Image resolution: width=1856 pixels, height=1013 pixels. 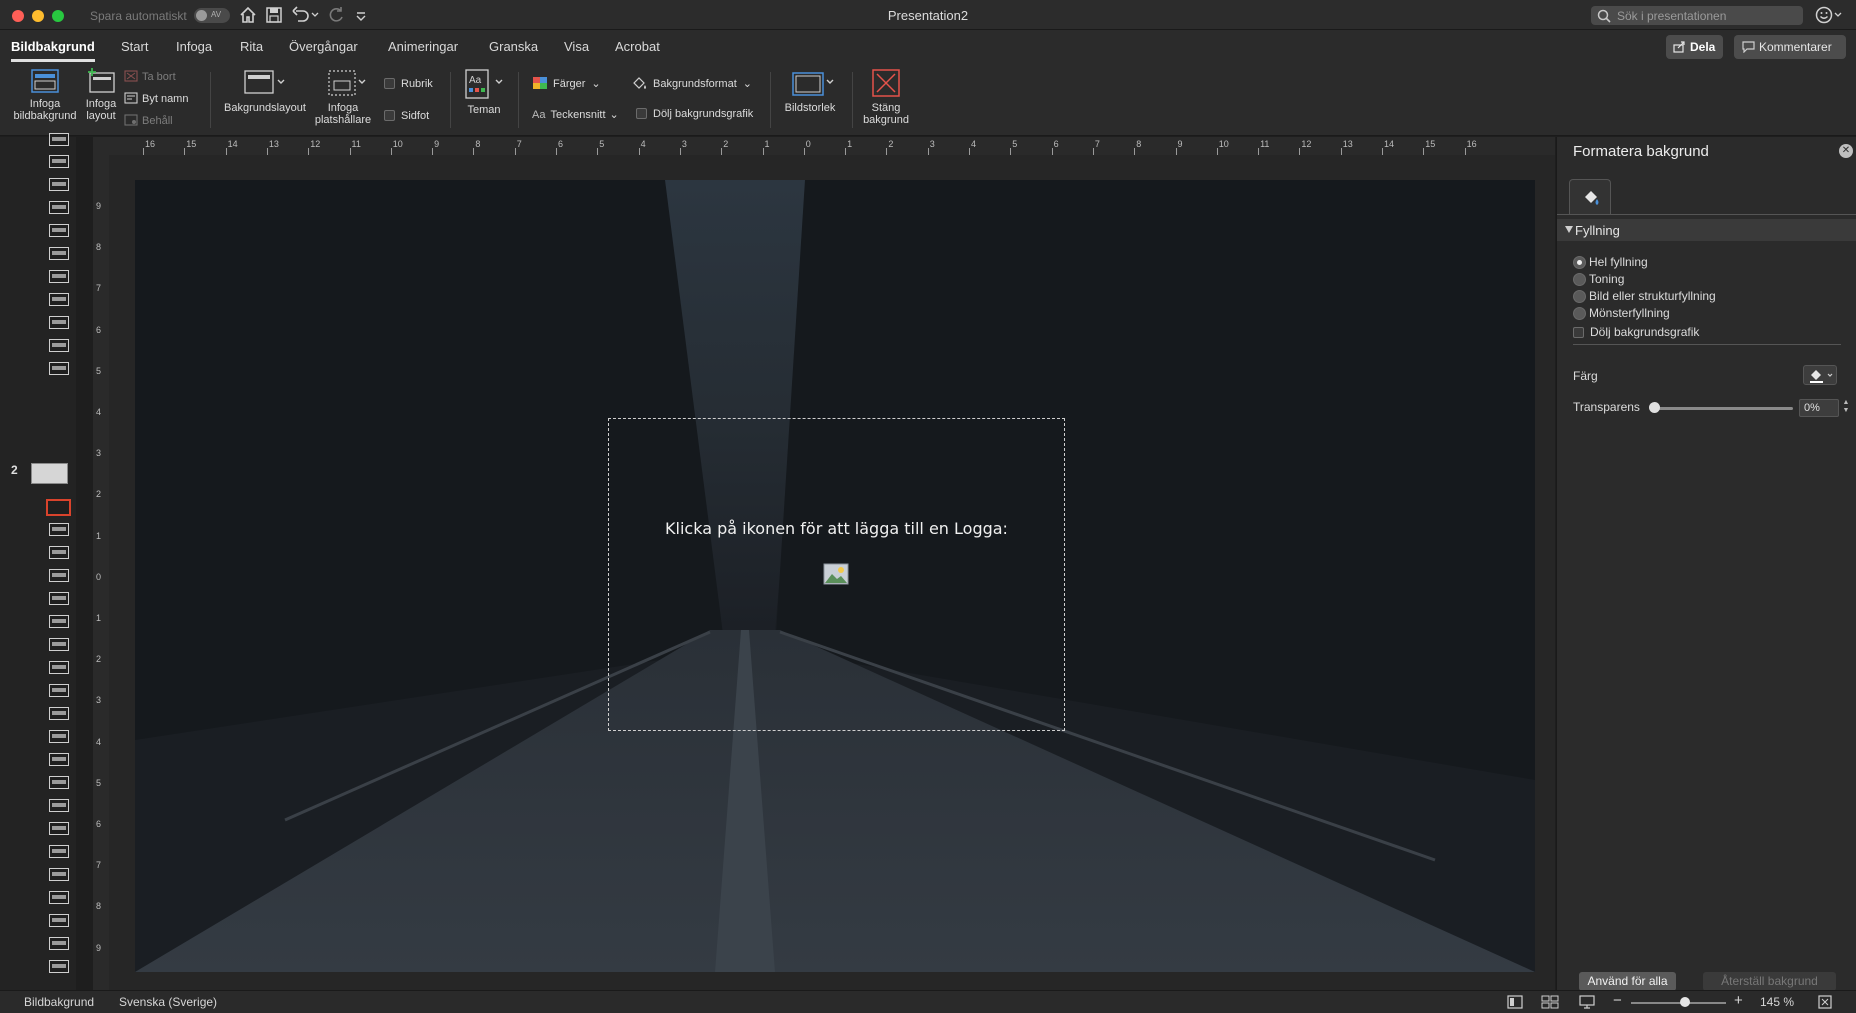 What do you see at coordinates (38, 16) in the screenshot?
I see `minimize-window-button` at bounding box center [38, 16].